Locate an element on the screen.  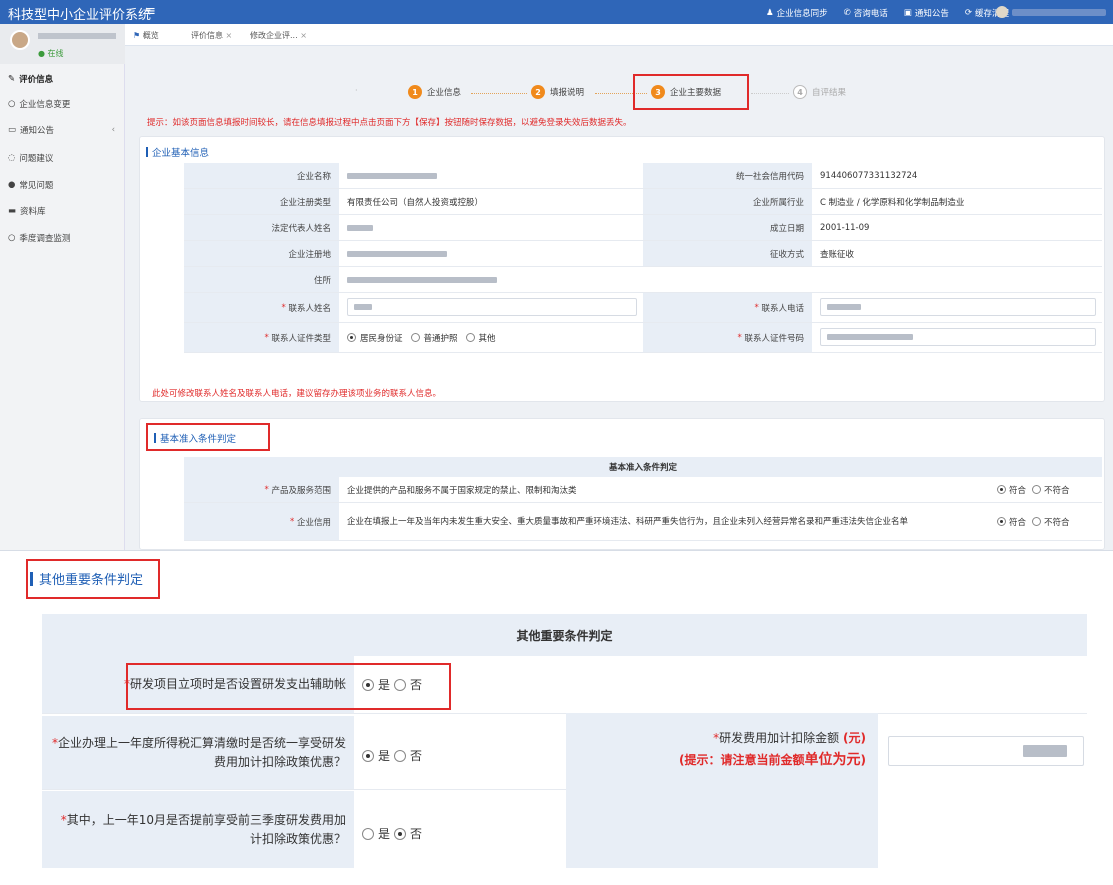
app-title: 科技型中小企业评价系统 is located at coordinates (80, 15).